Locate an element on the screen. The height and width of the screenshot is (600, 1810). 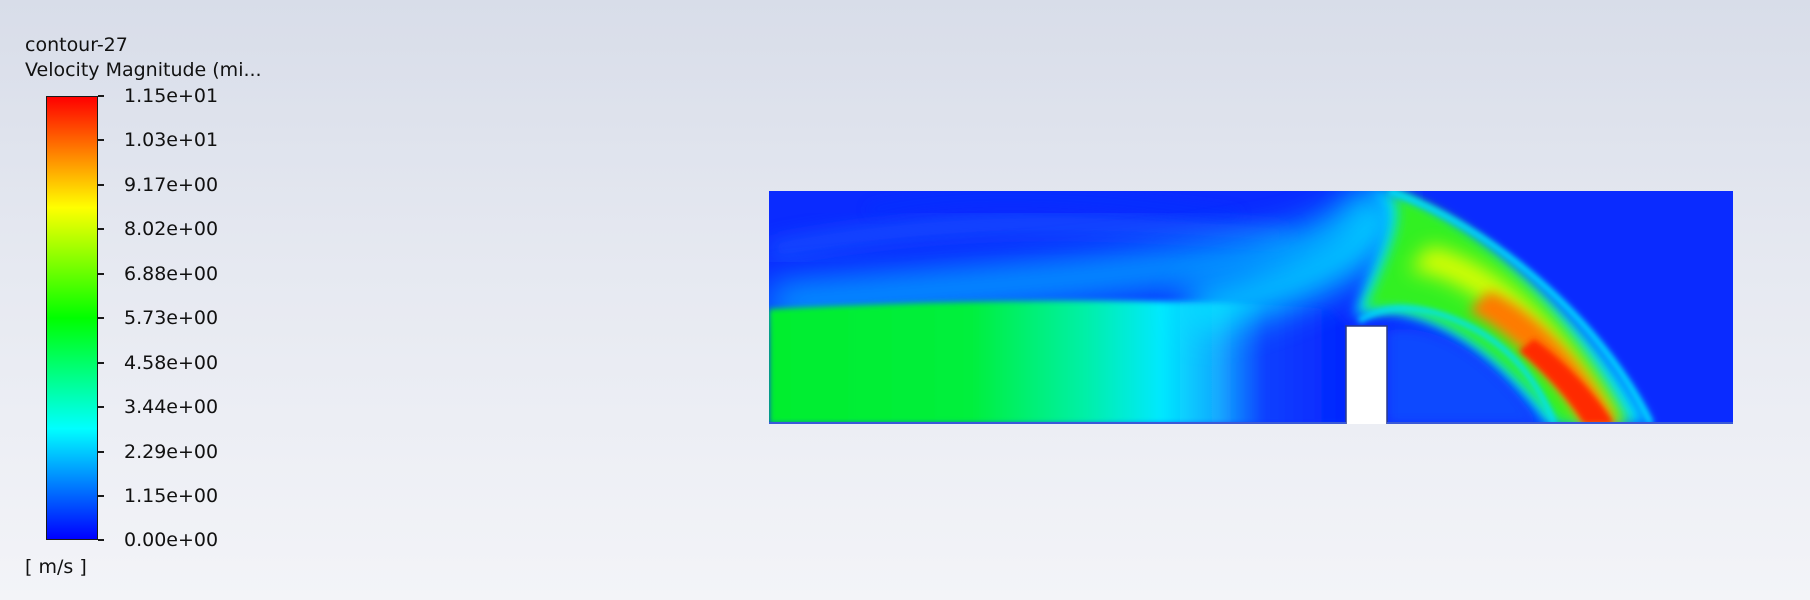
colorbar-tick-label: 2.29e+00 is located at coordinates (171, 452).